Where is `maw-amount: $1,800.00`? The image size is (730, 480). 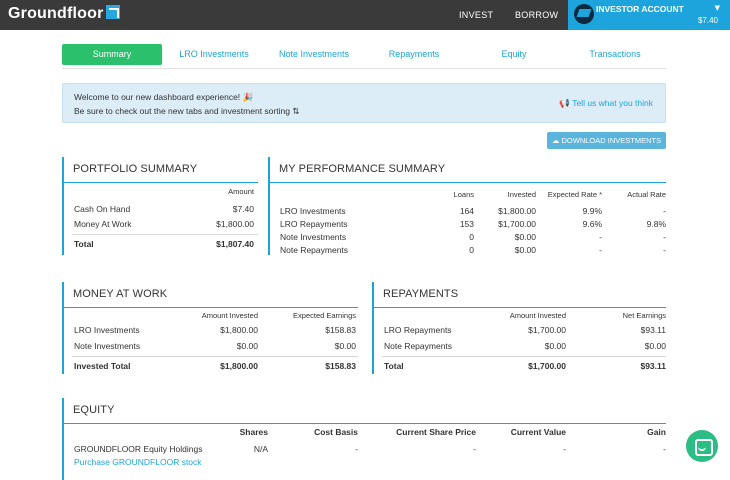 maw-amount: $1,800.00 is located at coordinates (239, 330).